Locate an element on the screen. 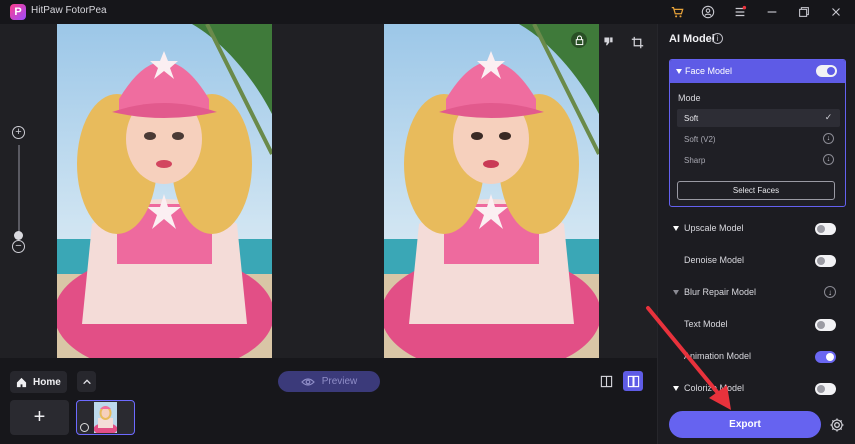 The image size is (855, 444). image-thumbnail is located at coordinates (105, 417).